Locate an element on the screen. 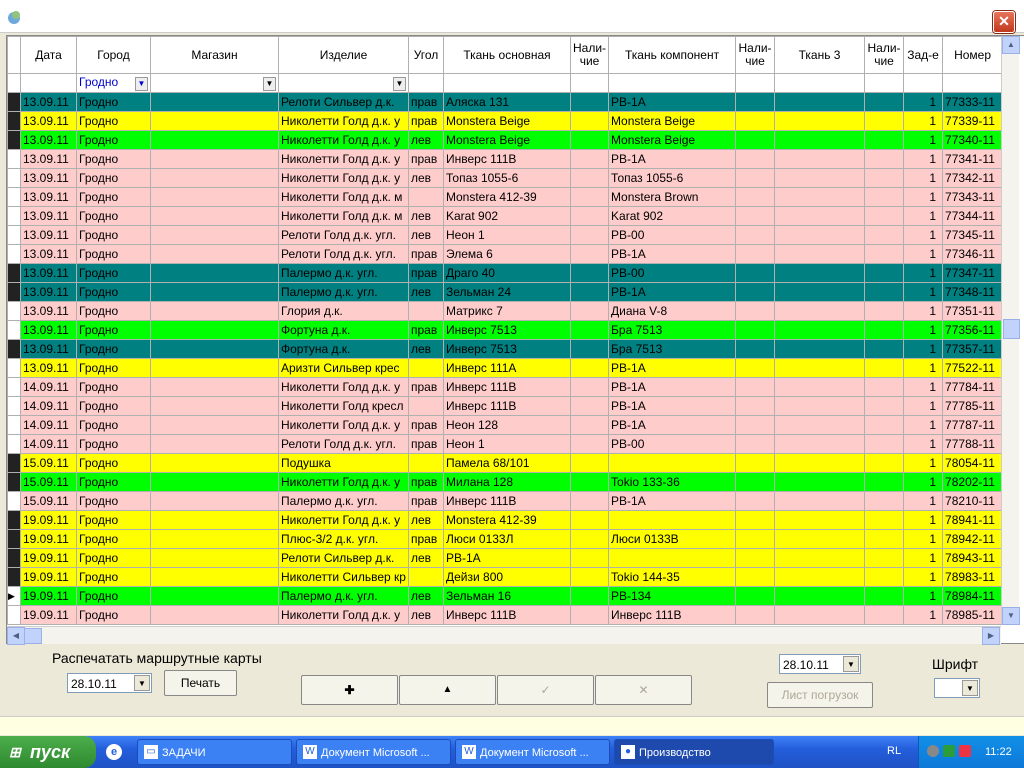 This screenshot has height=768, width=1024. scroll-right-icon: ▶ is located at coordinates (991, 636).